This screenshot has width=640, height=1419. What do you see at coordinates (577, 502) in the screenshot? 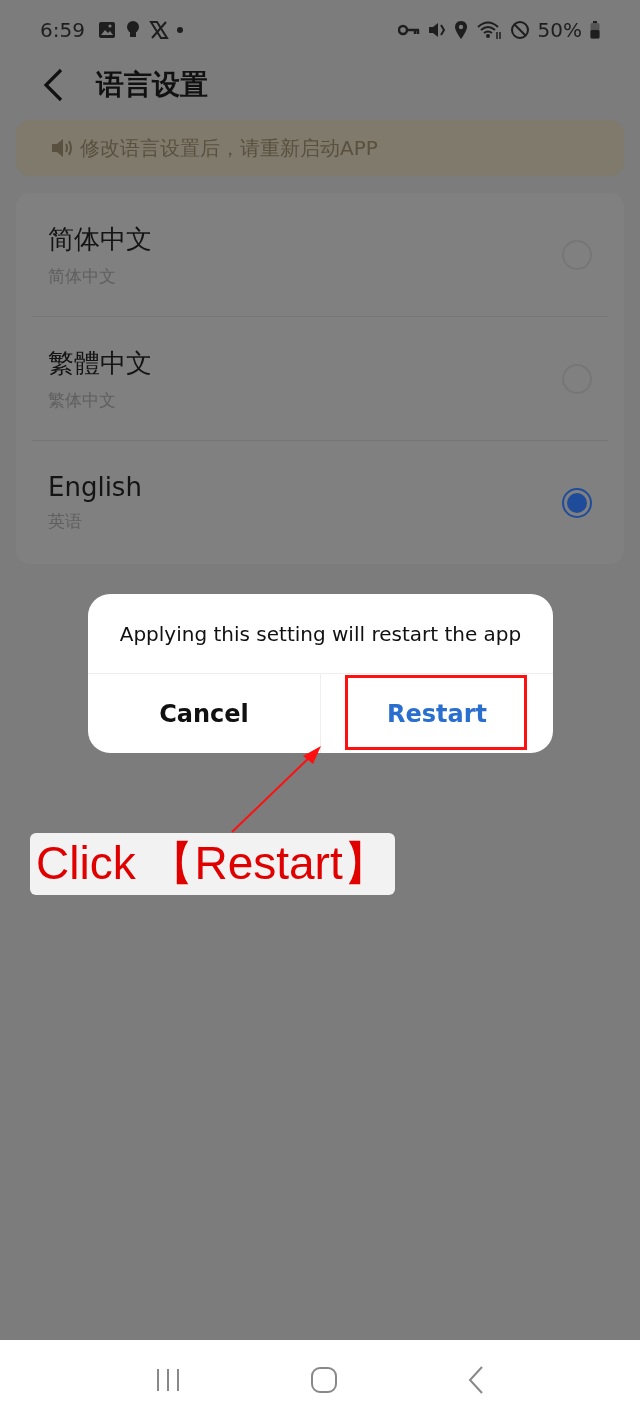
I see `radio-button` at bounding box center [577, 502].